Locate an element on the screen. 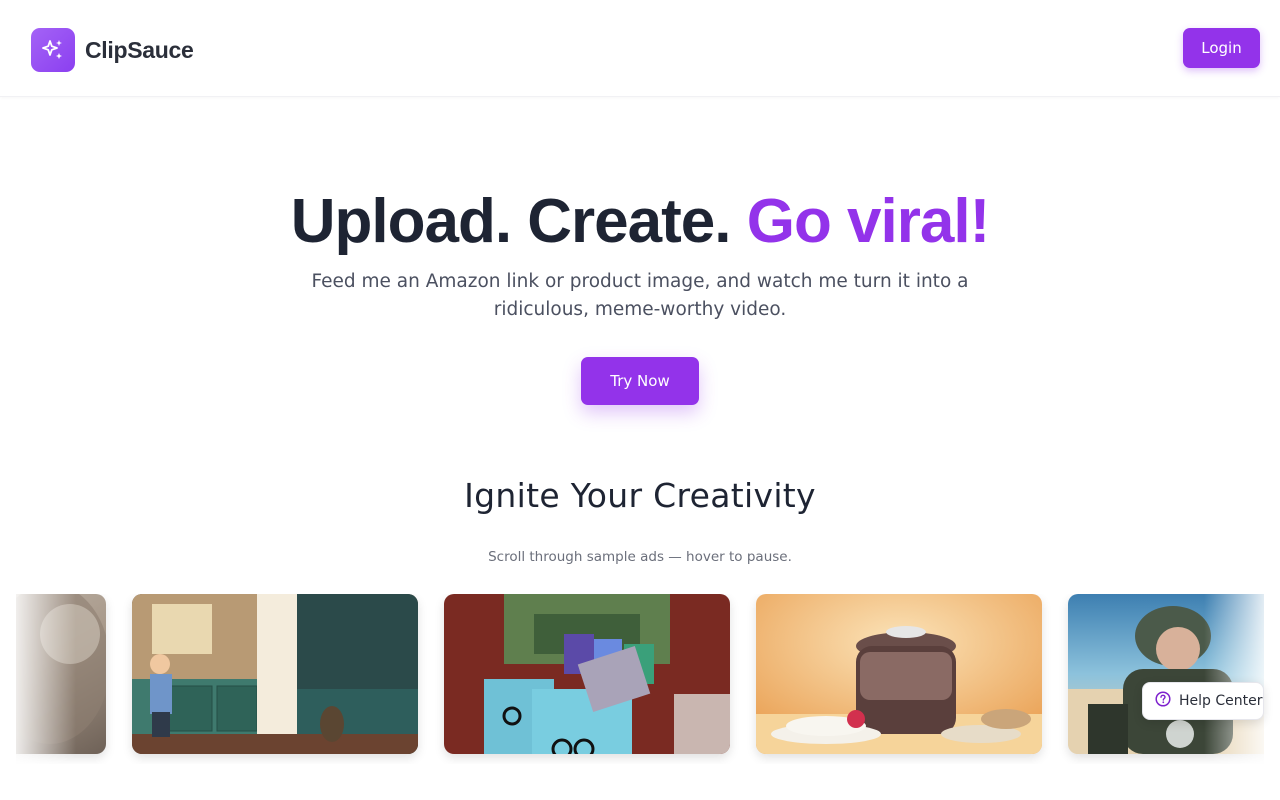 This screenshot has height=800, width=1280. brand-name: ClipSauce is located at coordinates (139, 49).